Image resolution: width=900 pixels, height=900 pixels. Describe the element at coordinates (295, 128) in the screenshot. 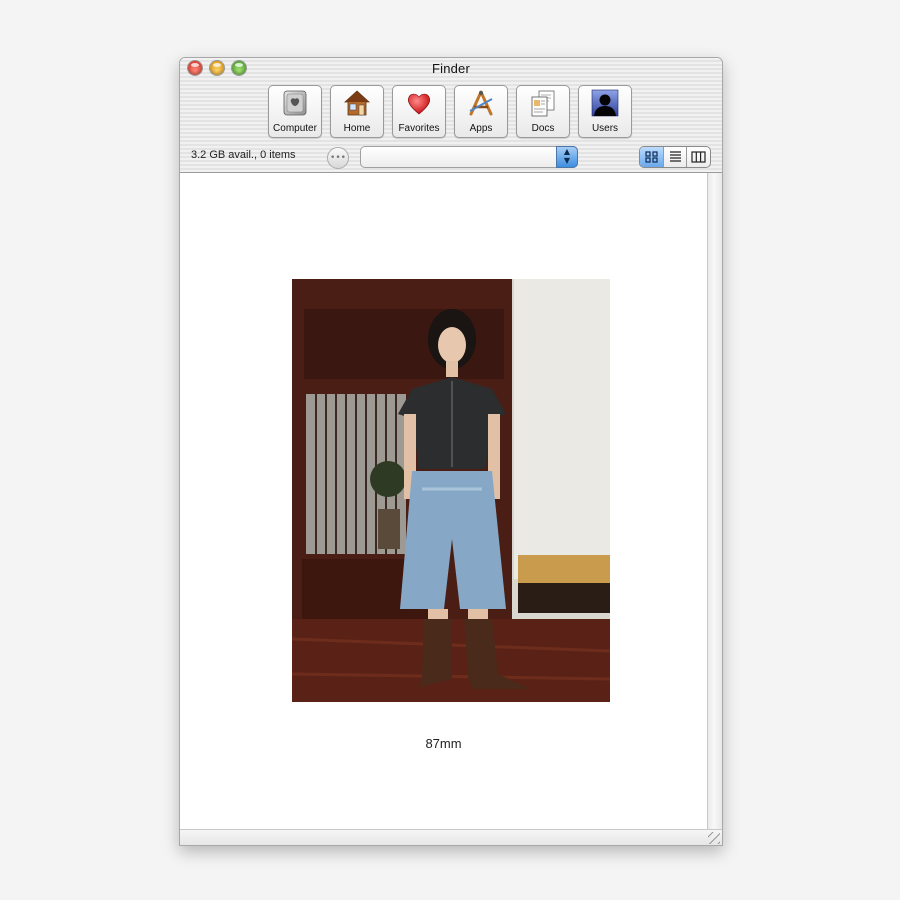

I see `toolbar-computer-label: Computer` at that location.